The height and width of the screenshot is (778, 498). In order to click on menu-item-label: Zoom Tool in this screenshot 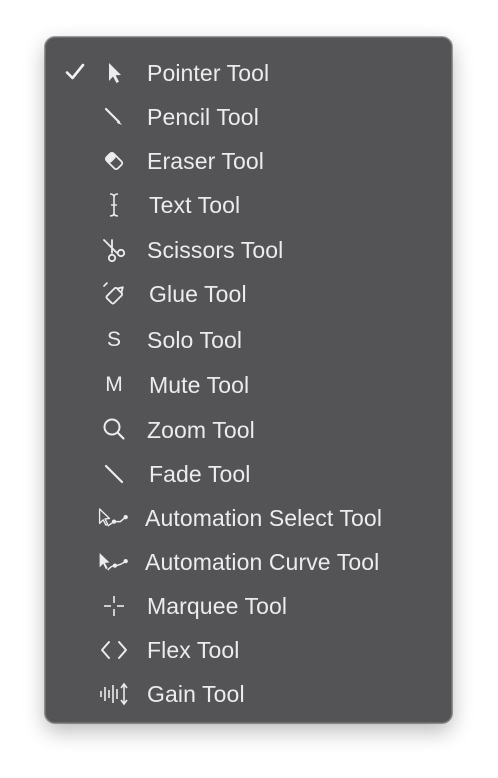, I will do `click(201, 430)`.